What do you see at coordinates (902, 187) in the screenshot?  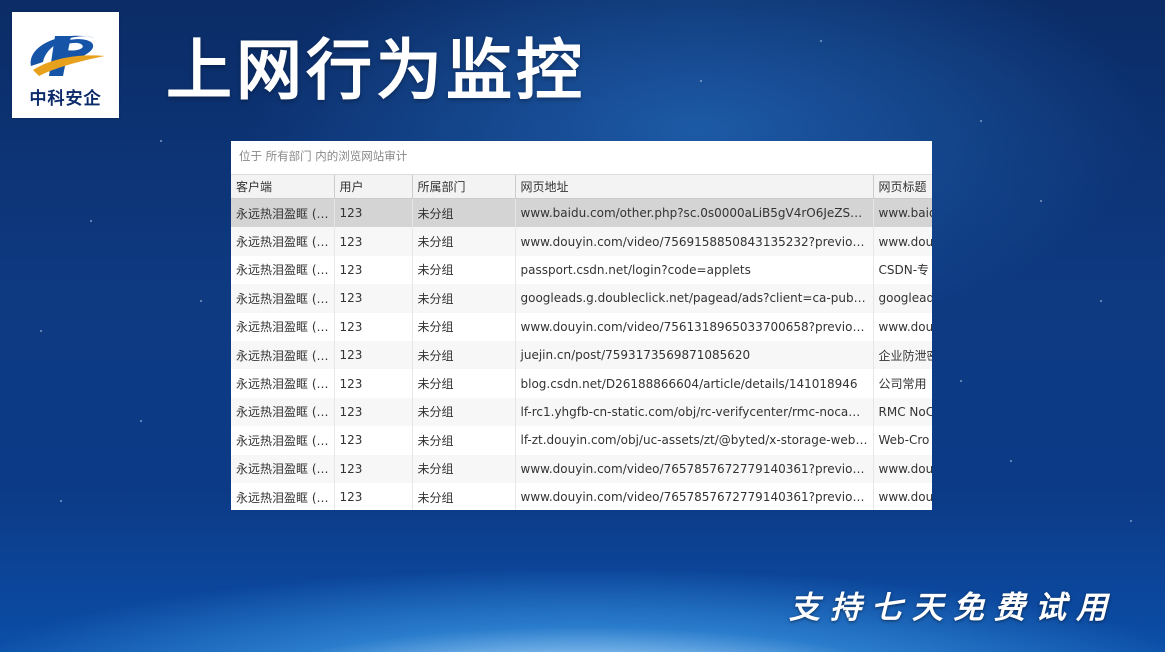 I see `column-header-page-title: 网页标题` at bounding box center [902, 187].